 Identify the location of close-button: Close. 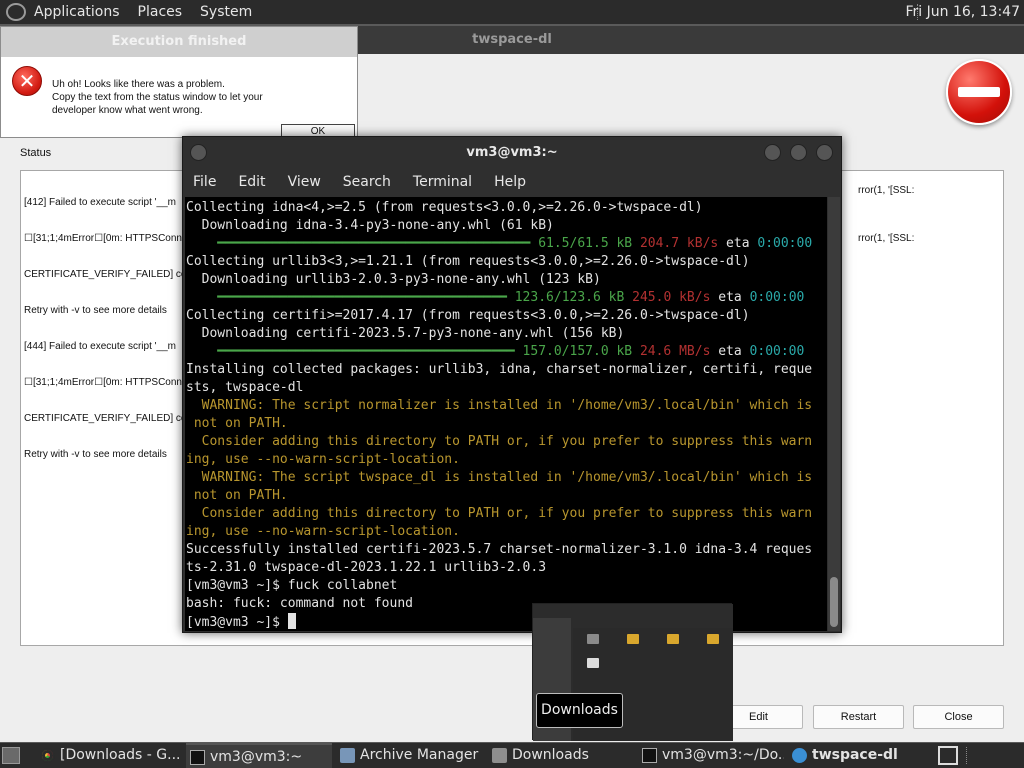
(958, 717).